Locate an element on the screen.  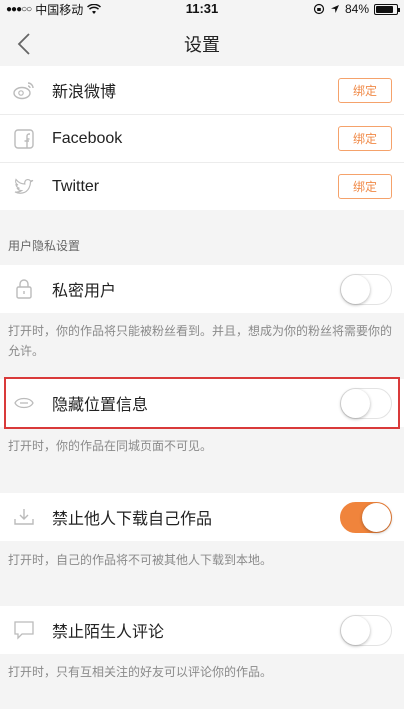
bind-twitter-button: 绑定 is located at coordinates (365, 186).